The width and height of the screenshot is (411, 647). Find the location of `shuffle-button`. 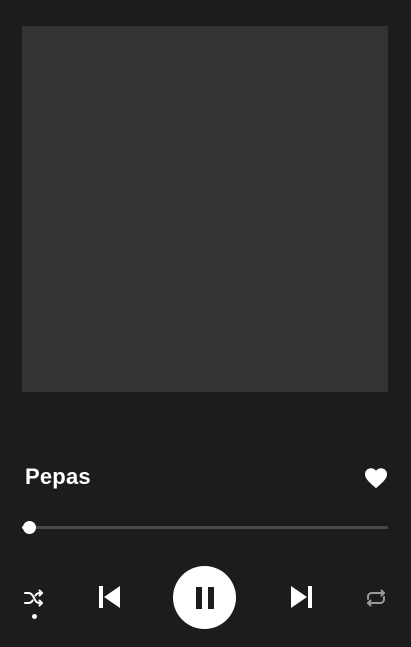

shuffle-button is located at coordinates (34, 598).